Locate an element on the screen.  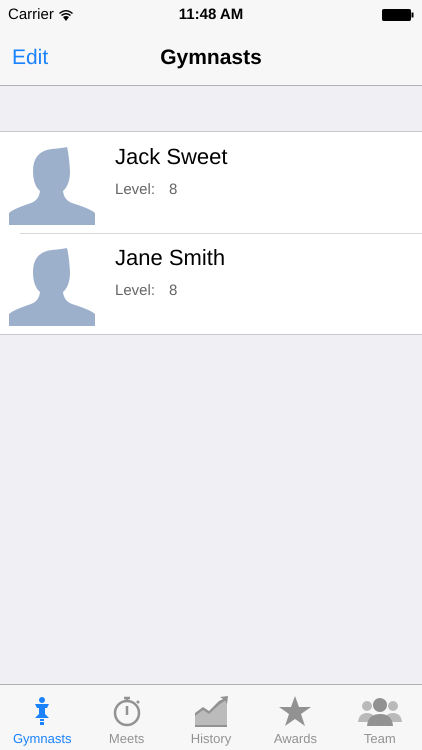
tab-item: Meets is located at coordinates (126, 717).